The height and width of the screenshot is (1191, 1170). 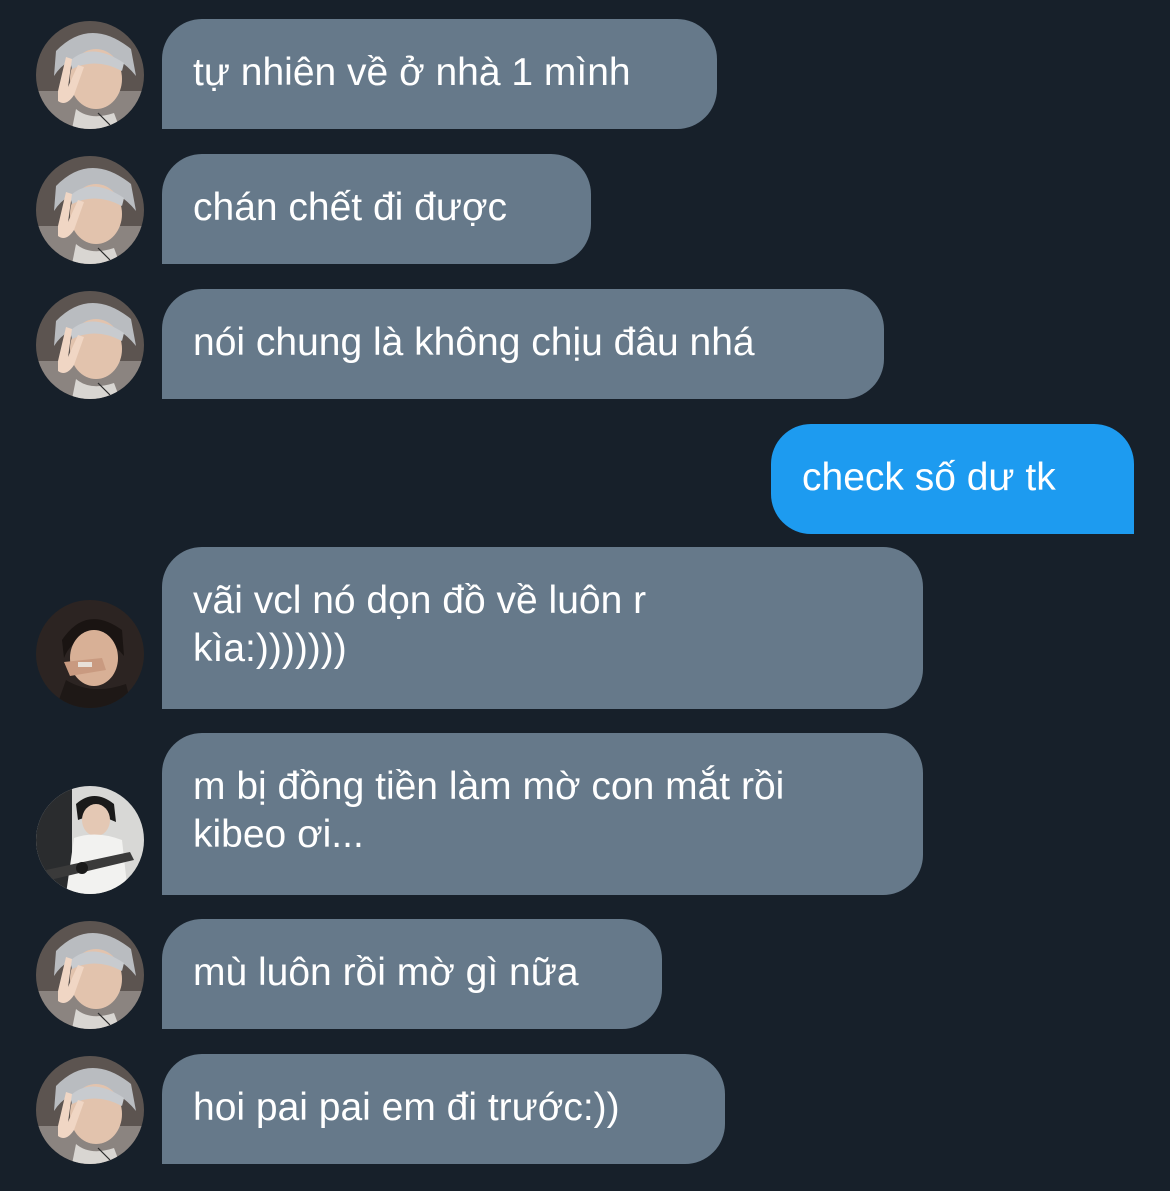 What do you see at coordinates (350, 207) in the screenshot?
I see `message-text: chán chết đi được` at bounding box center [350, 207].